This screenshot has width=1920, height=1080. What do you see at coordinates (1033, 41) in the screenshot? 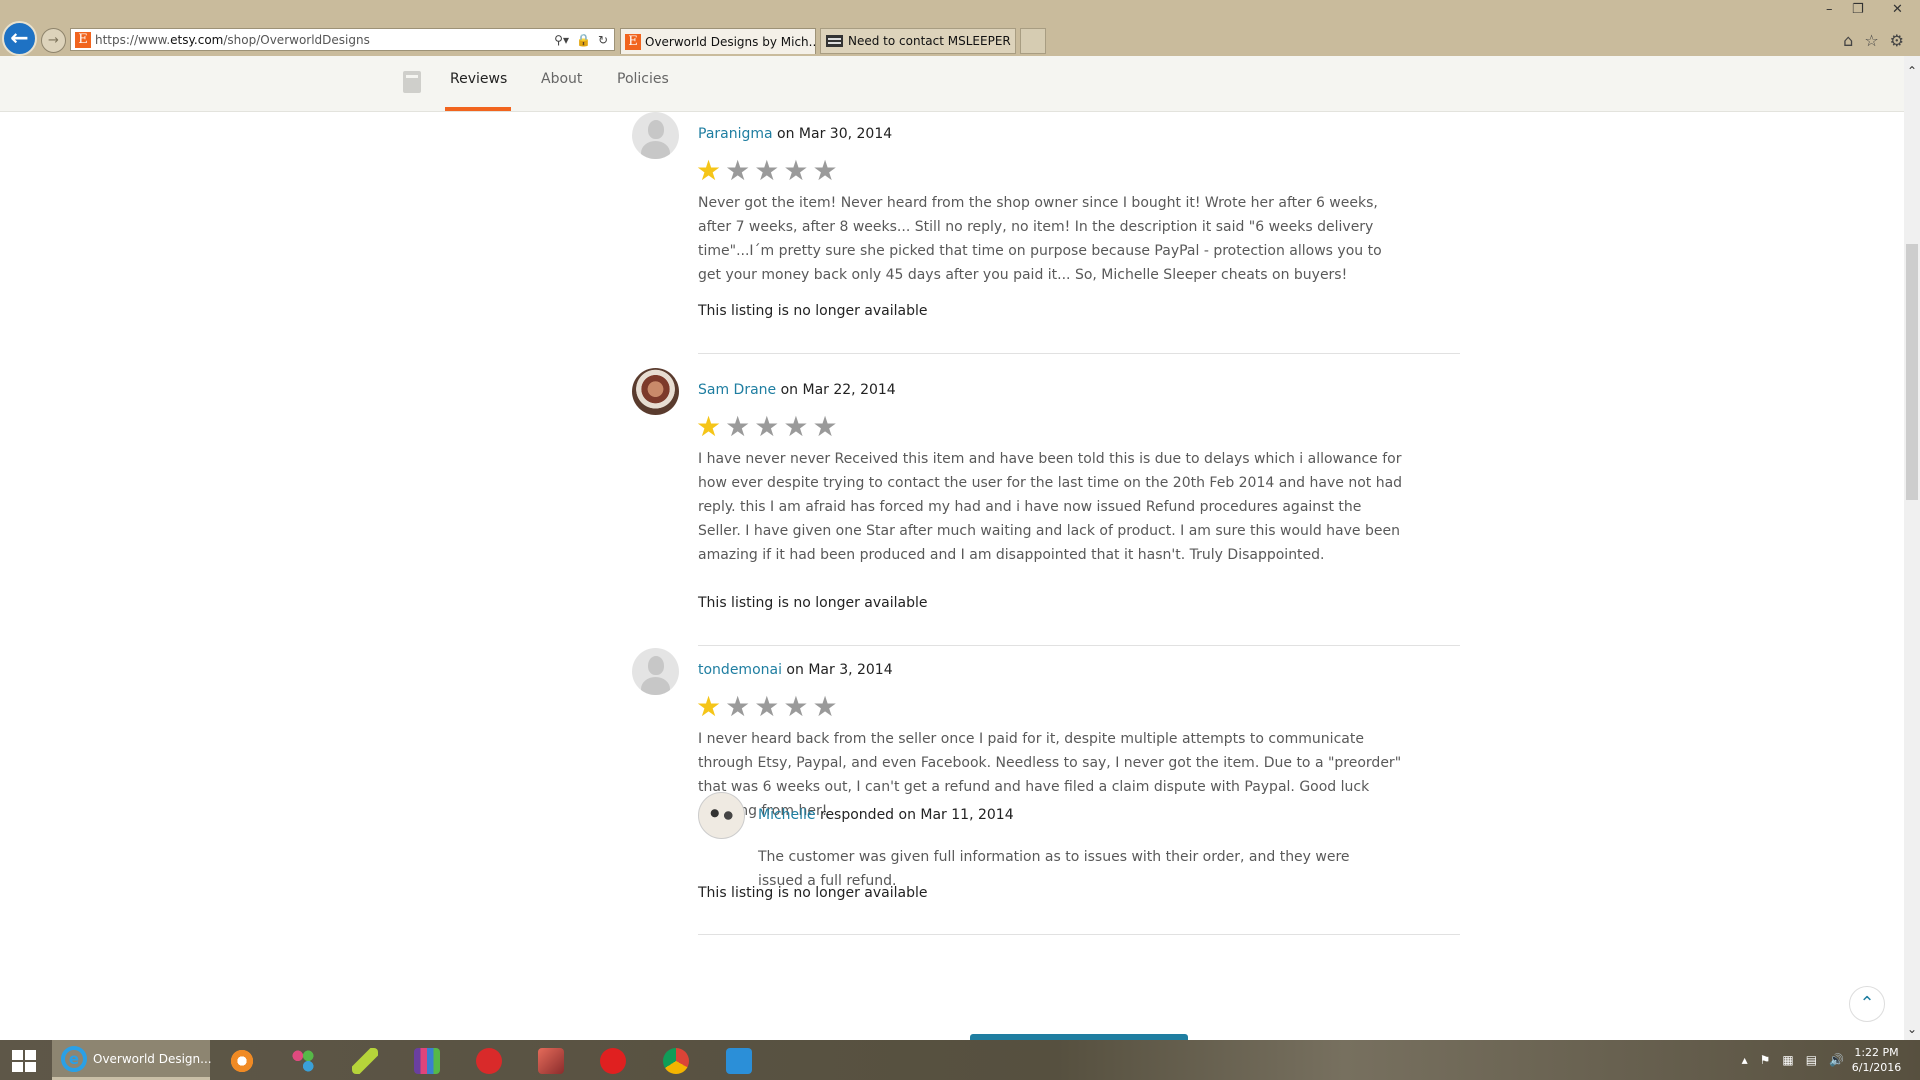
I see `new-tab-button` at bounding box center [1033, 41].